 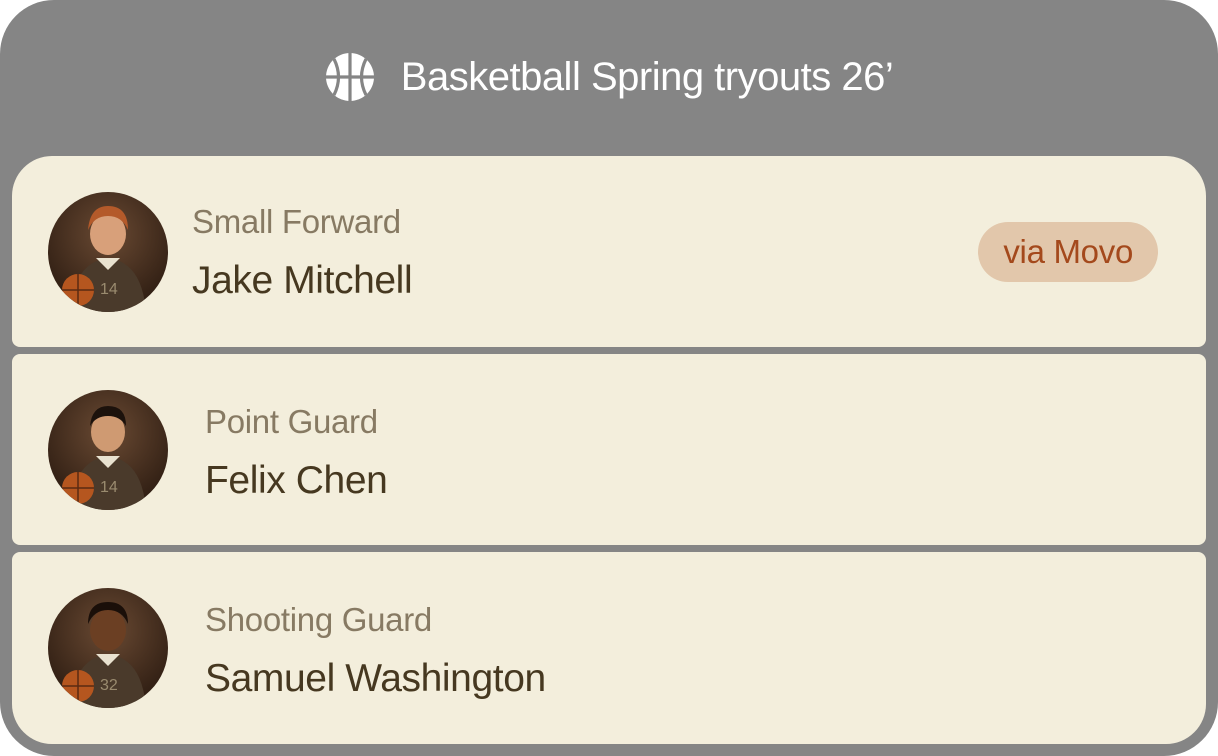 I want to click on player-info: Small Forward Jake Mitchell, so click(x=302, y=253).